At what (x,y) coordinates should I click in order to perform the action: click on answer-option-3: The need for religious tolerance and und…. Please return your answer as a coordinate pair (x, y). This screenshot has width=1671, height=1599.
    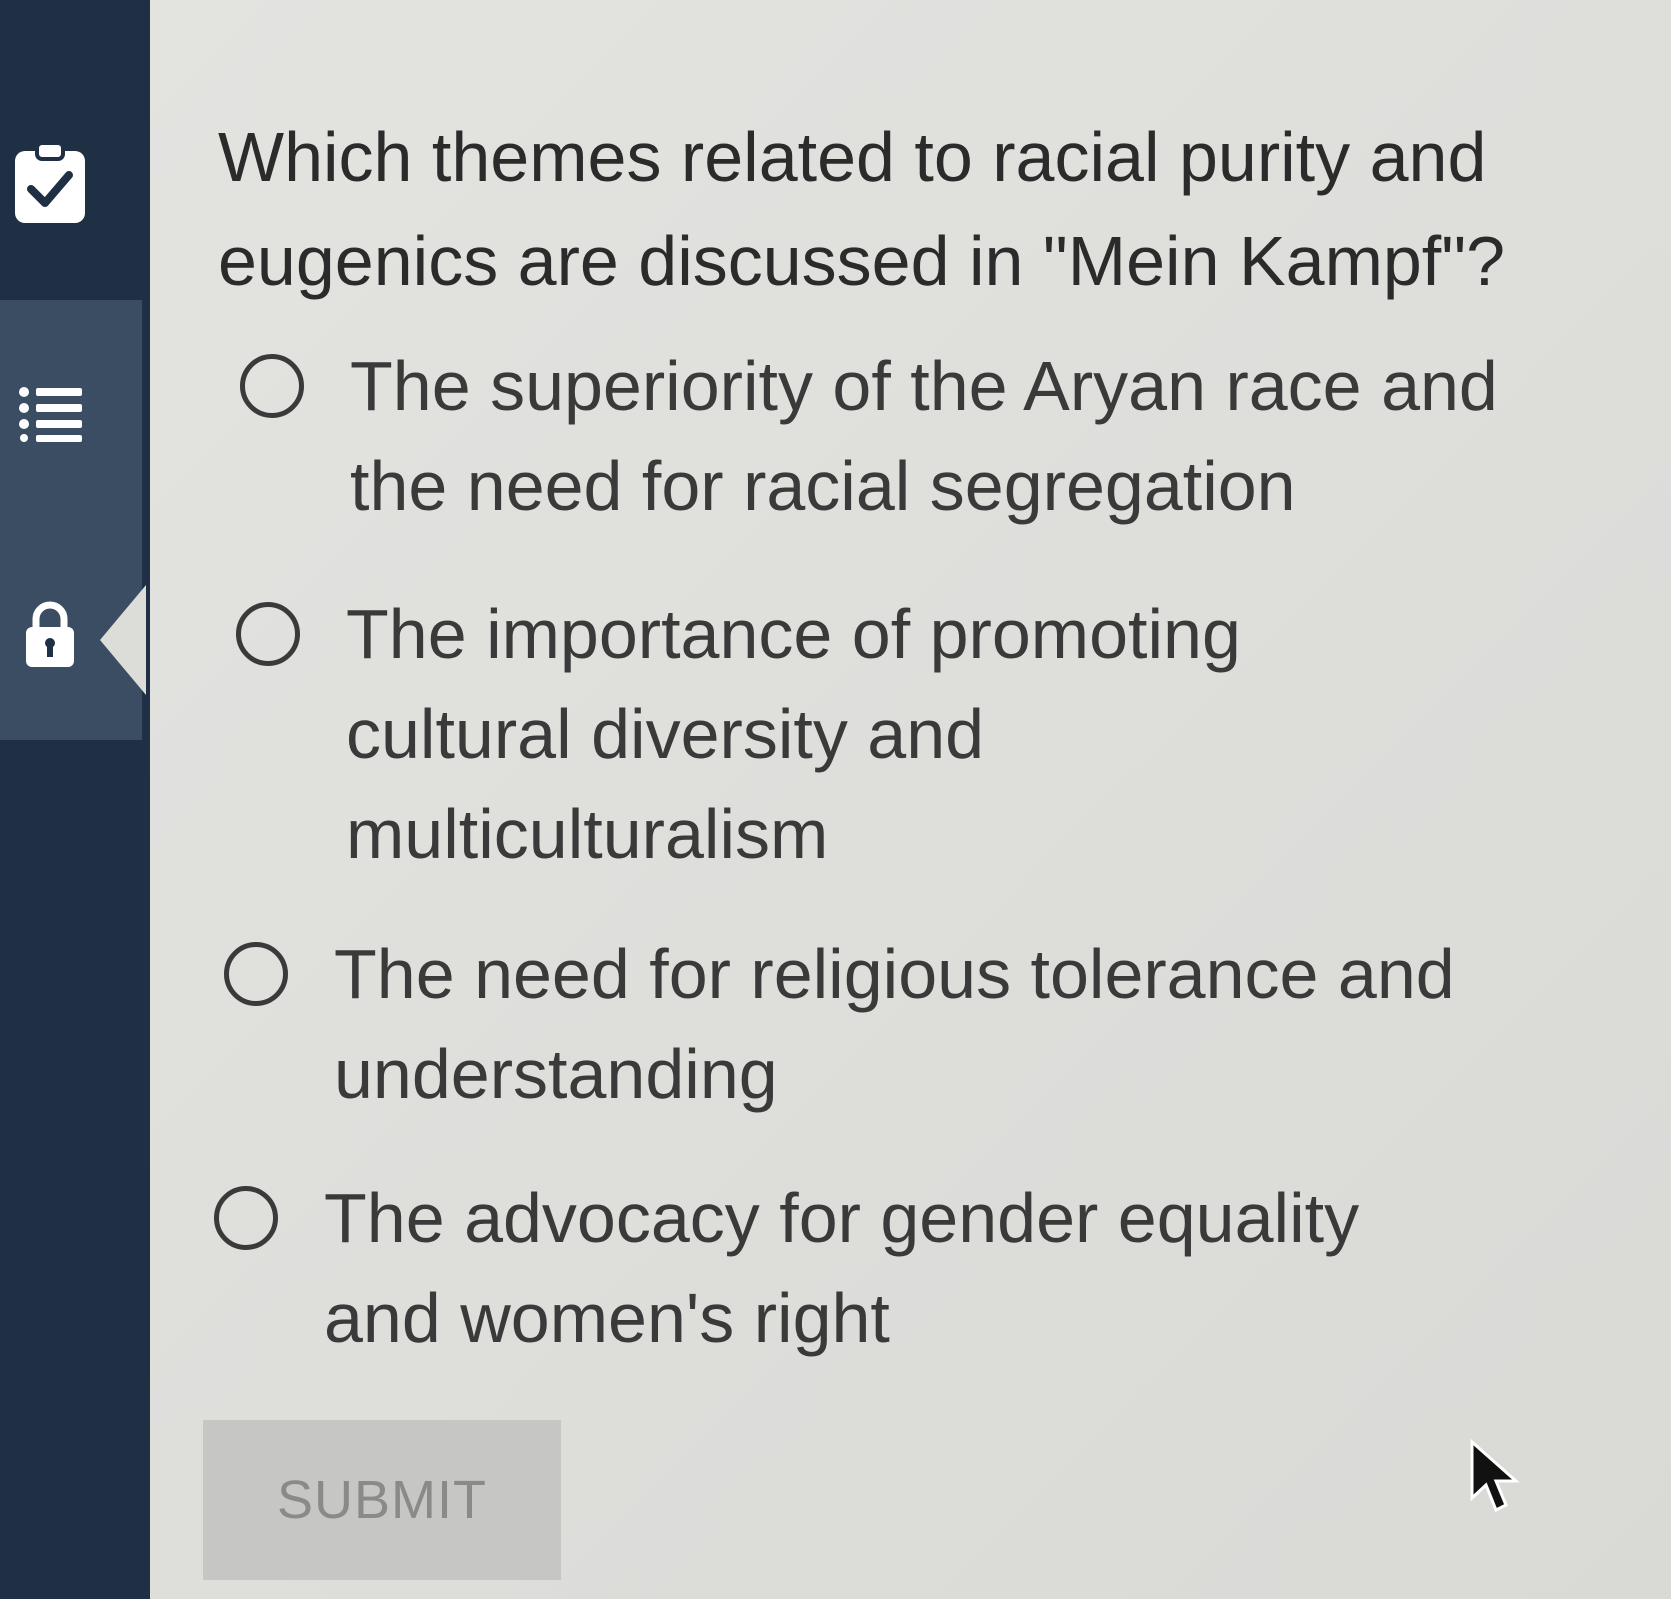
    Looking at the image, I should click on (879, 1024).